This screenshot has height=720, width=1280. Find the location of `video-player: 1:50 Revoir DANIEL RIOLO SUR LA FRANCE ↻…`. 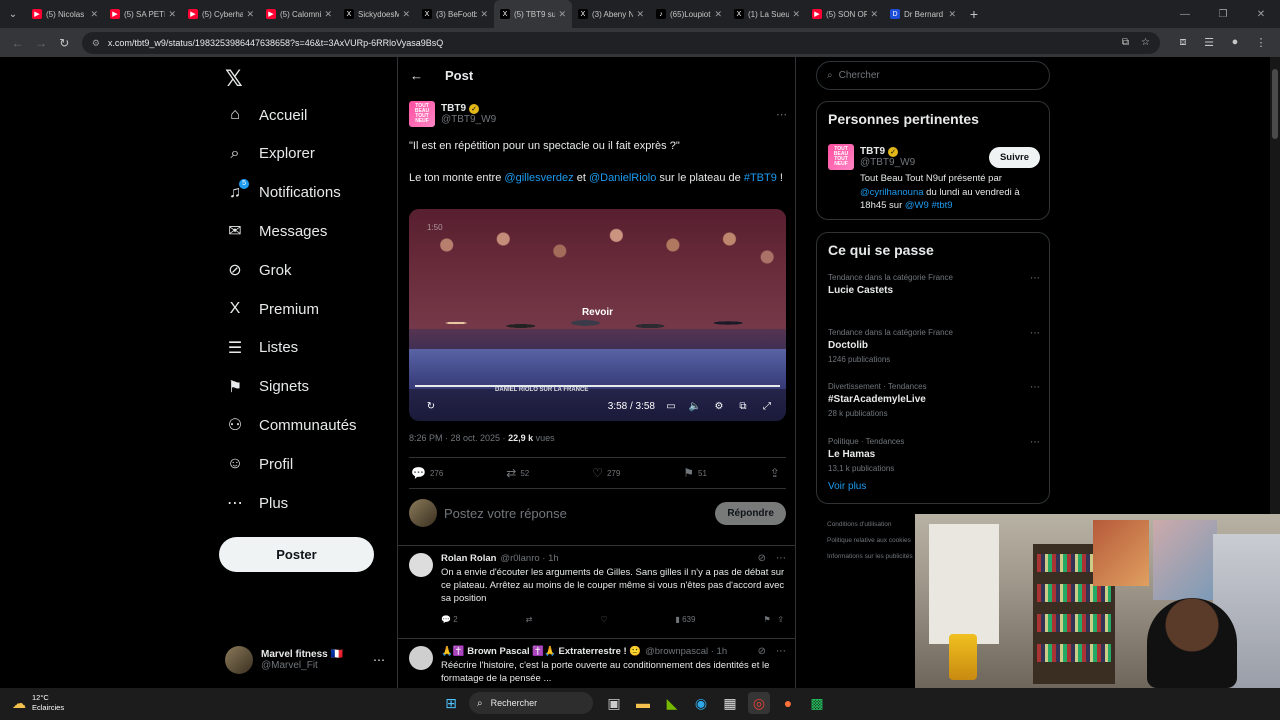

video-player: 1:50 Revoir DANIEL RIOLO SUR LA FRANCE ↻… is located at coordinates (597, 315).